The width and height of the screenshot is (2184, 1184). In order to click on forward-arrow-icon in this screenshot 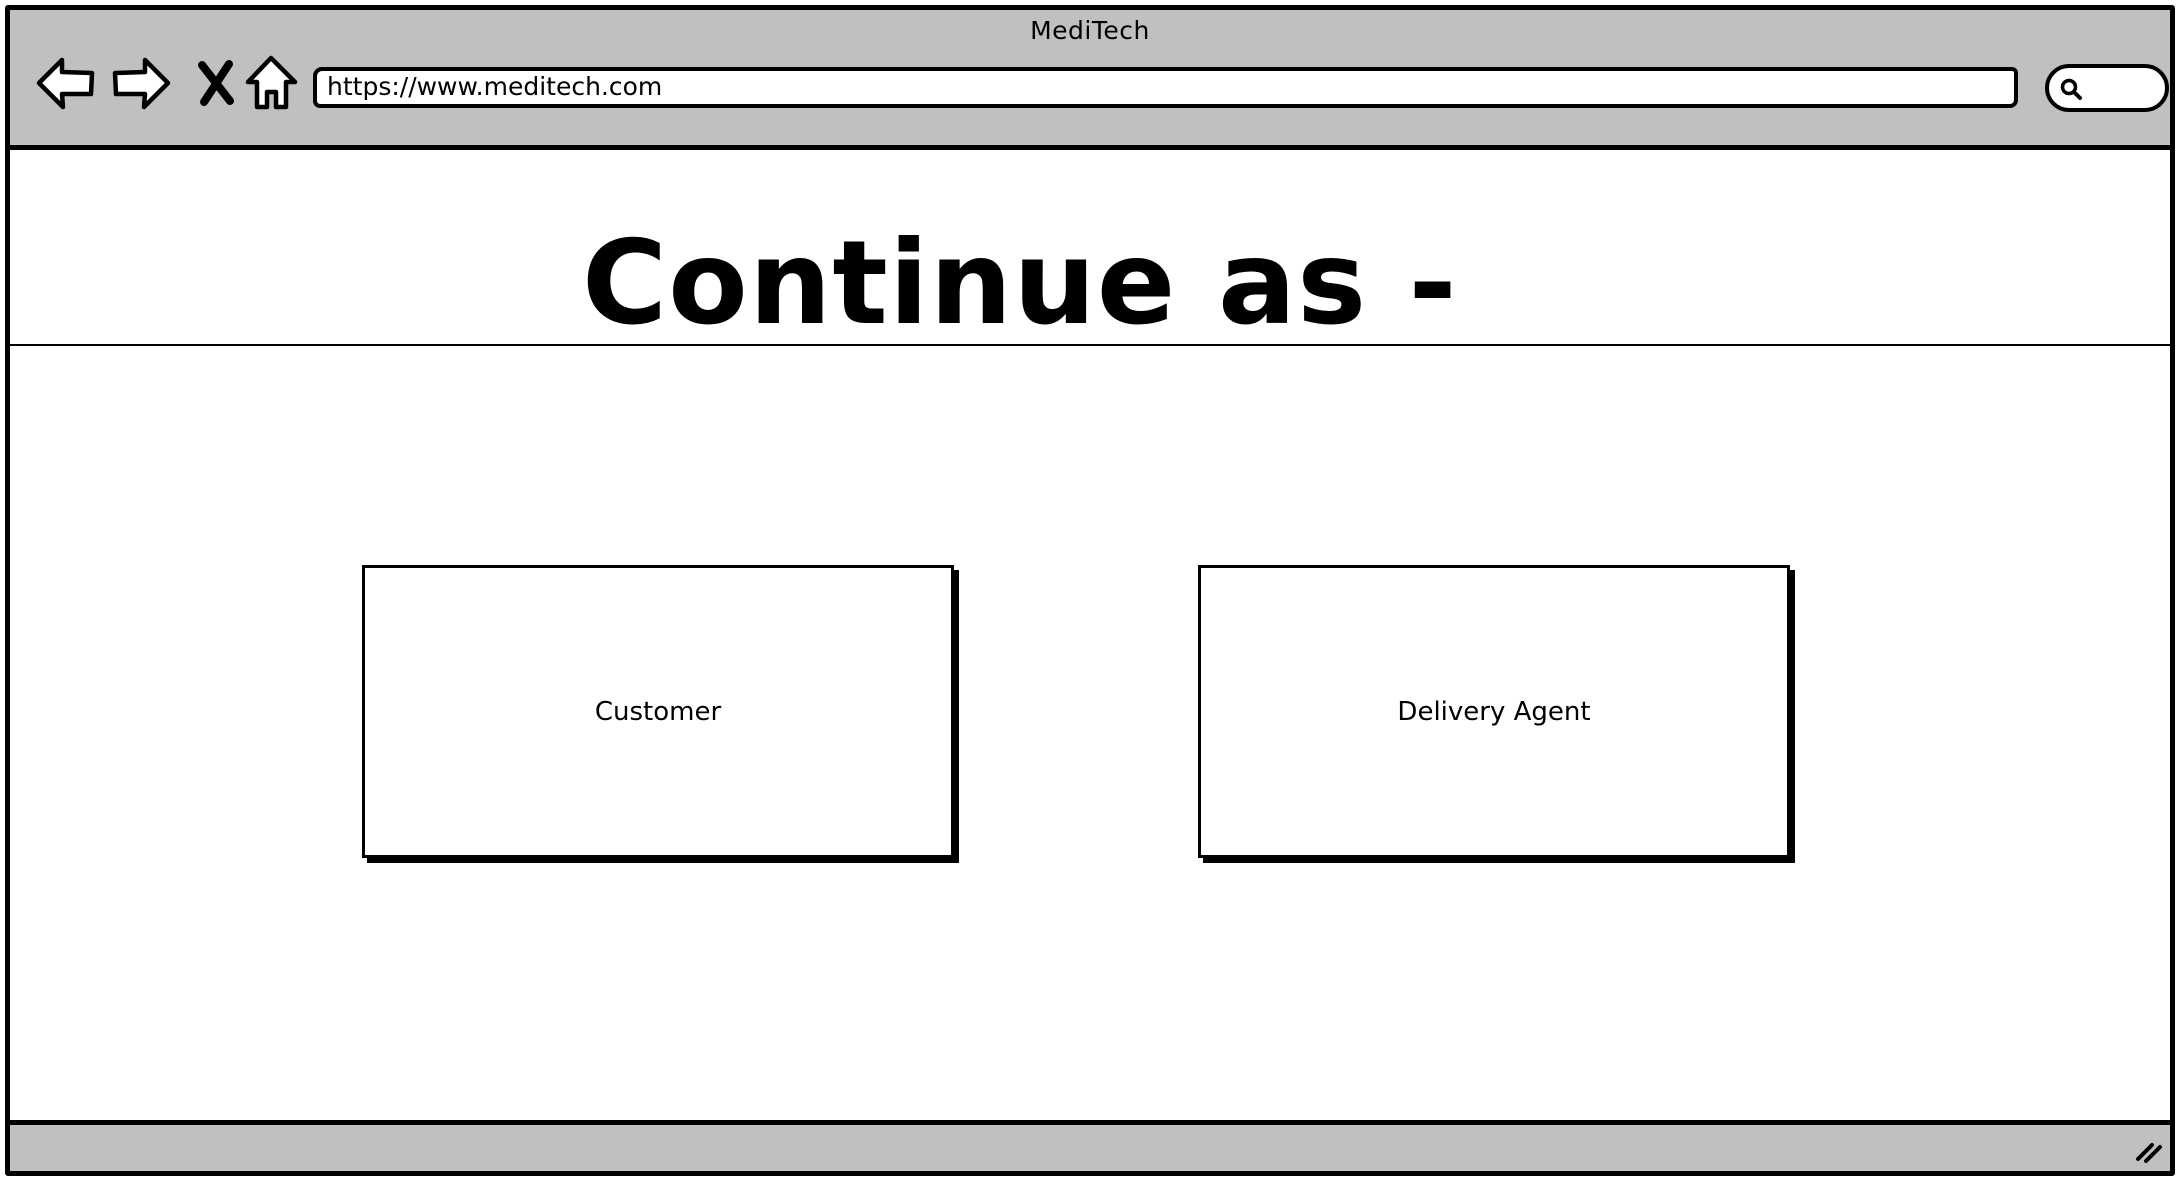, I will do `click(141, 83)`.